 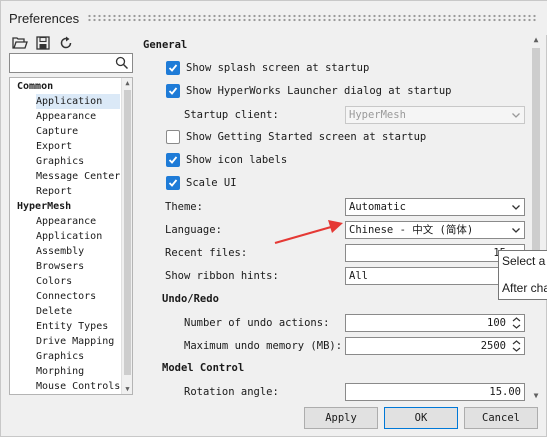 I want to click on undo-actions-value: 100, so click(x=496, y=323).